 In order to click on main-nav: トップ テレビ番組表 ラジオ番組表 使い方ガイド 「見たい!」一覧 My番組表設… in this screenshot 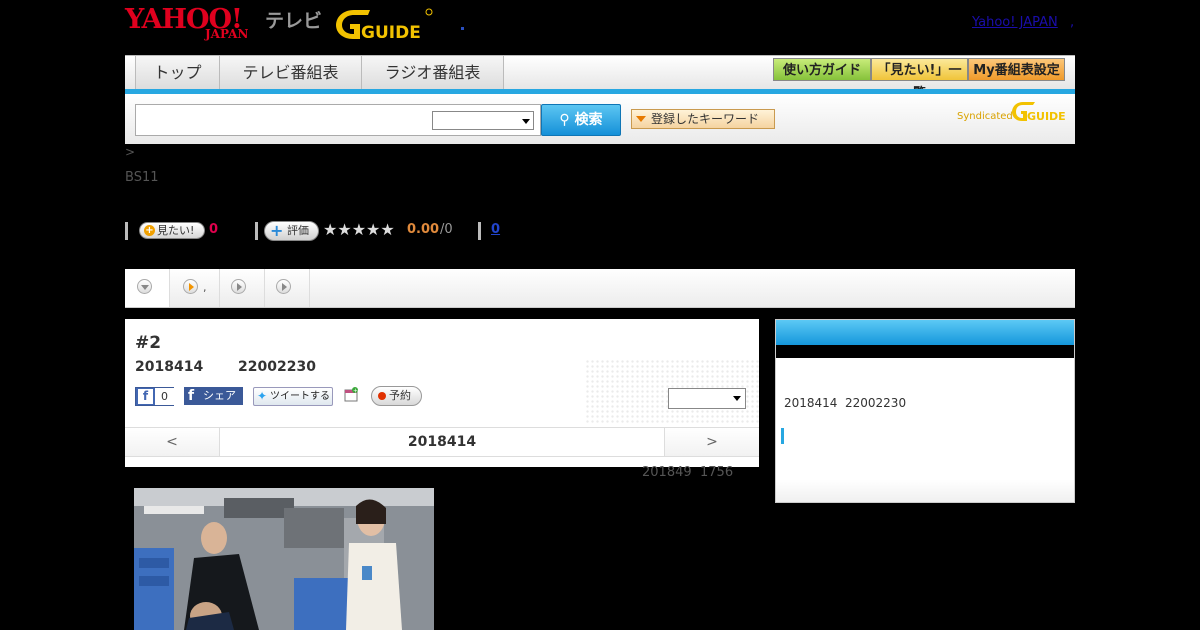, I will do `click(600, 78)`.